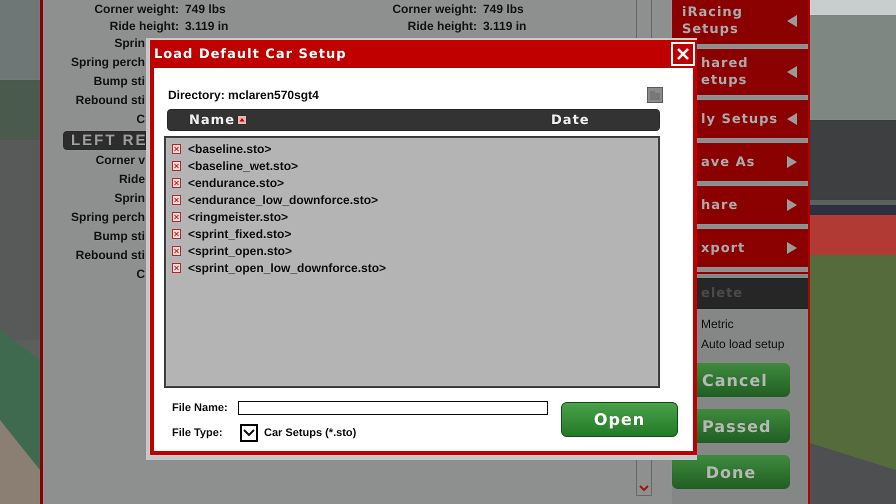 The height and width of the screenshot is (504, 896). I want to click on file-item: <sprint_open_low_downforce.sto>, so click(412, 267).